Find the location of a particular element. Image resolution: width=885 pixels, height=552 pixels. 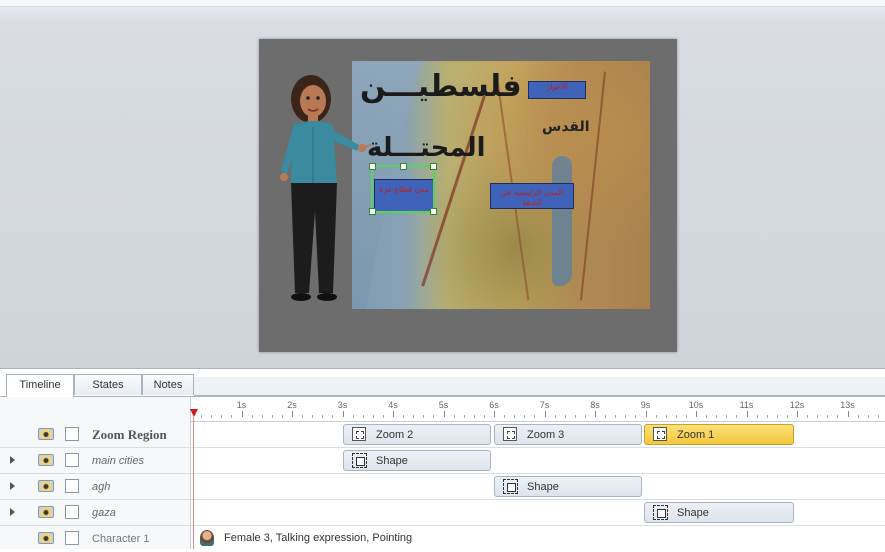

row-label: main cities is located at coordinates (118, 461).